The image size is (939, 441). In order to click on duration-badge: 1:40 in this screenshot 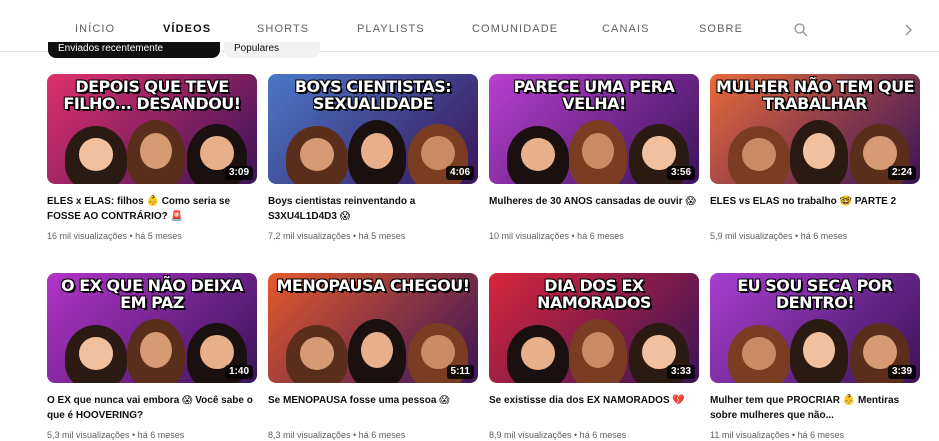, I will do `click(238, 372)`.